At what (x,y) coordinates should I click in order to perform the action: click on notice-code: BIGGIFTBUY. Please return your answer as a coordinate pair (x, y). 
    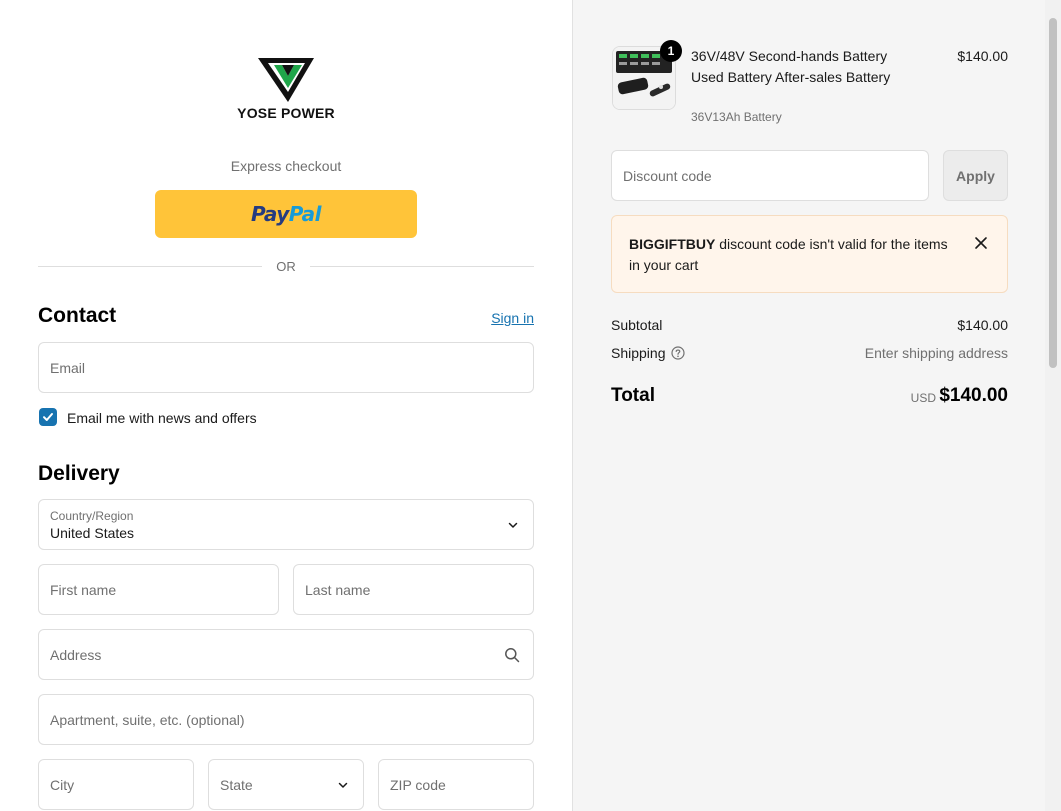
    Looking at the image, I should click on (672, 244).